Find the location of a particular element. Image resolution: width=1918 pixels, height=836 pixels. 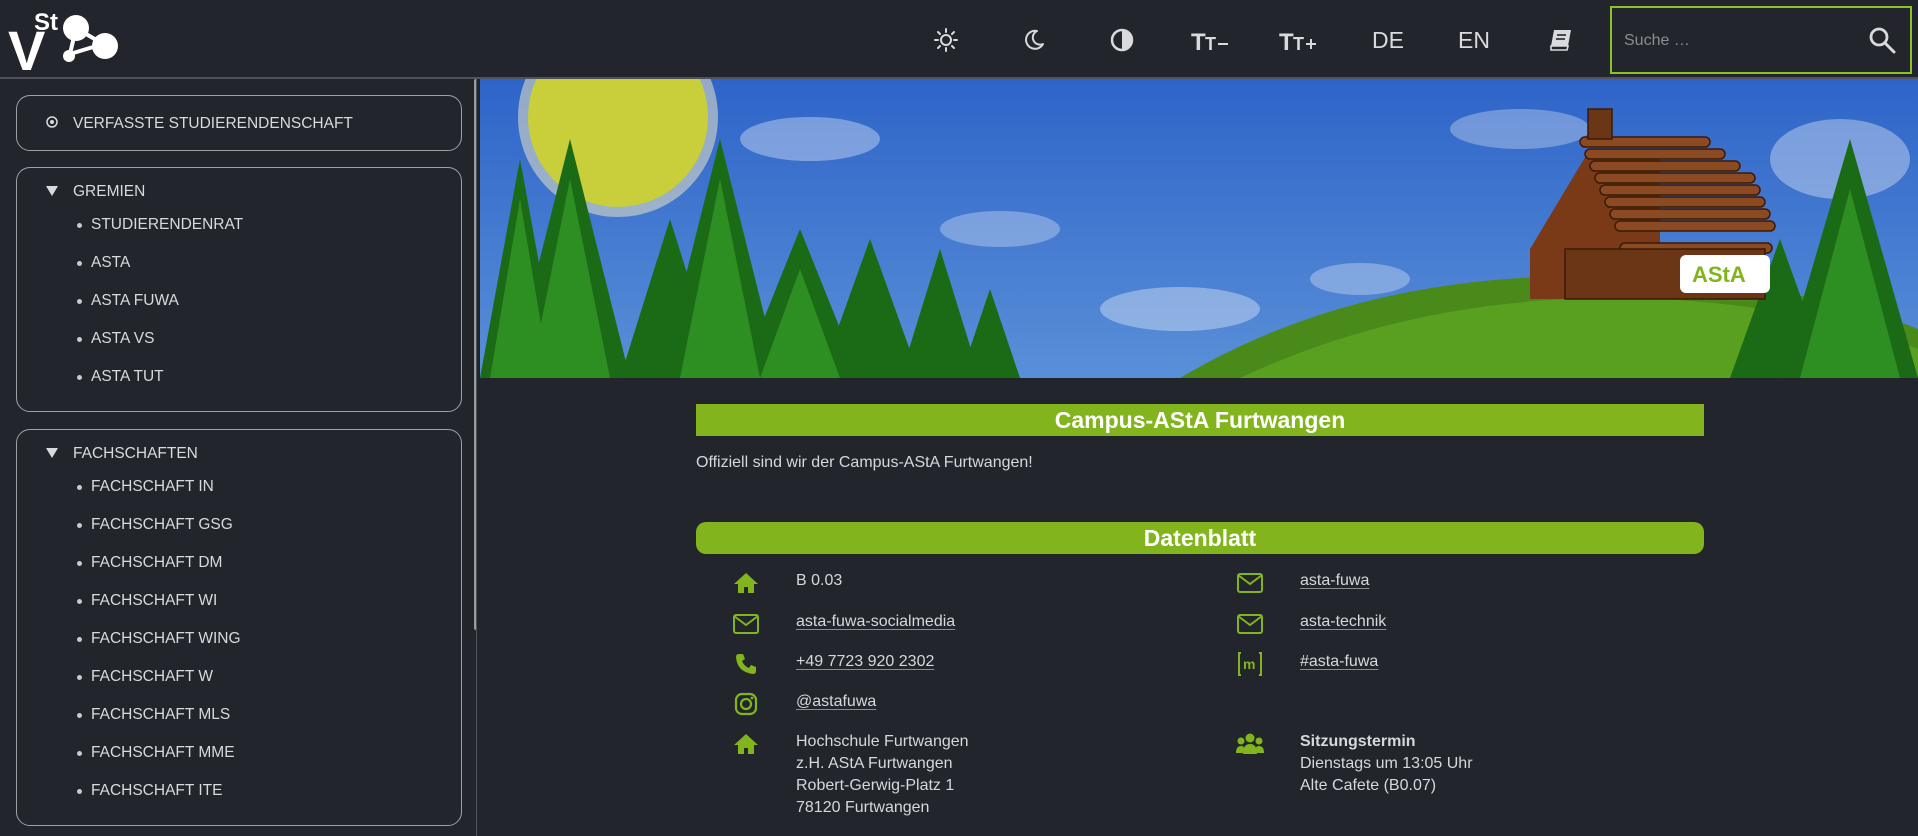

search-icon is located at coordinates (1882, 40).